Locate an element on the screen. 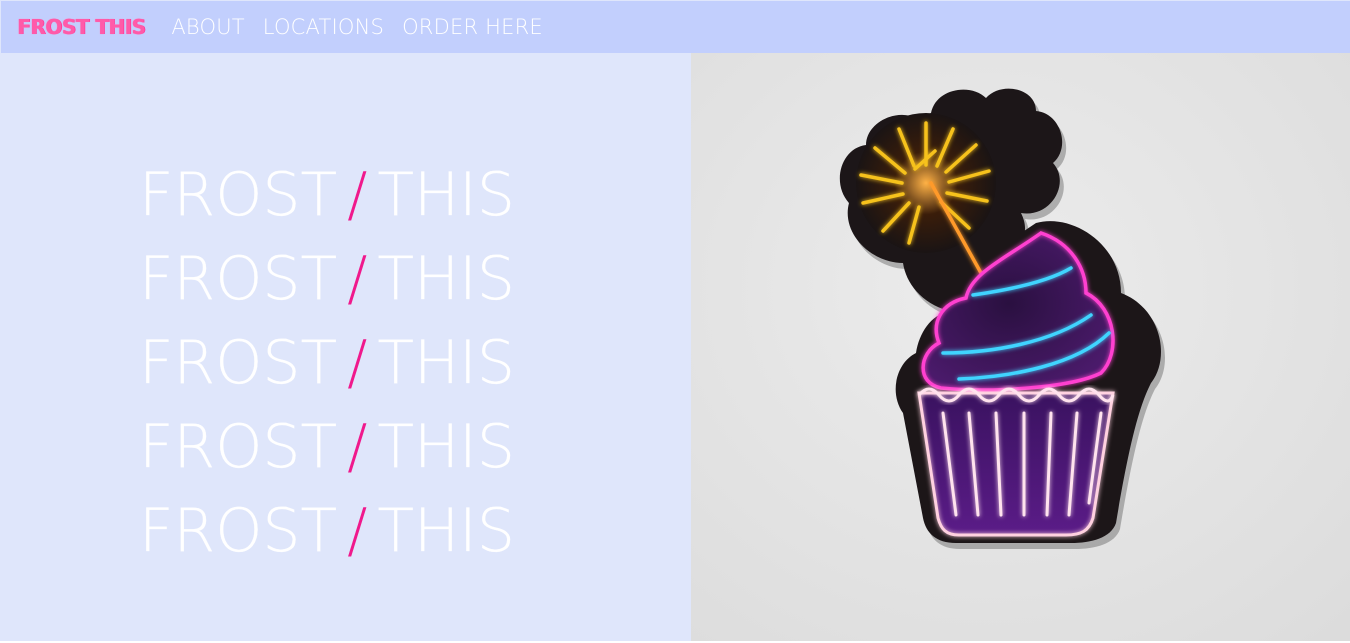 The width and height of the screenshot is (1350, 643). top-navbar: FROST THIS ABOUT LOCATIONS ORDER HERE is located at coordinates (675, 27).